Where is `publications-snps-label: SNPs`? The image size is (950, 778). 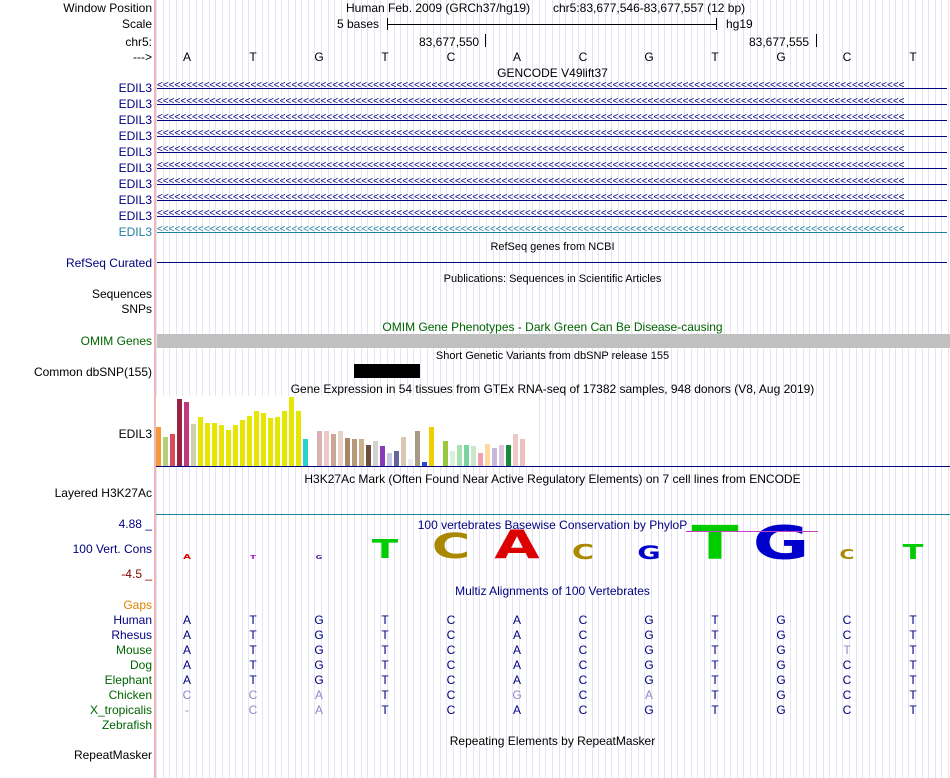
publications-snps-label: SNPs is located at coordinates (136, 309).